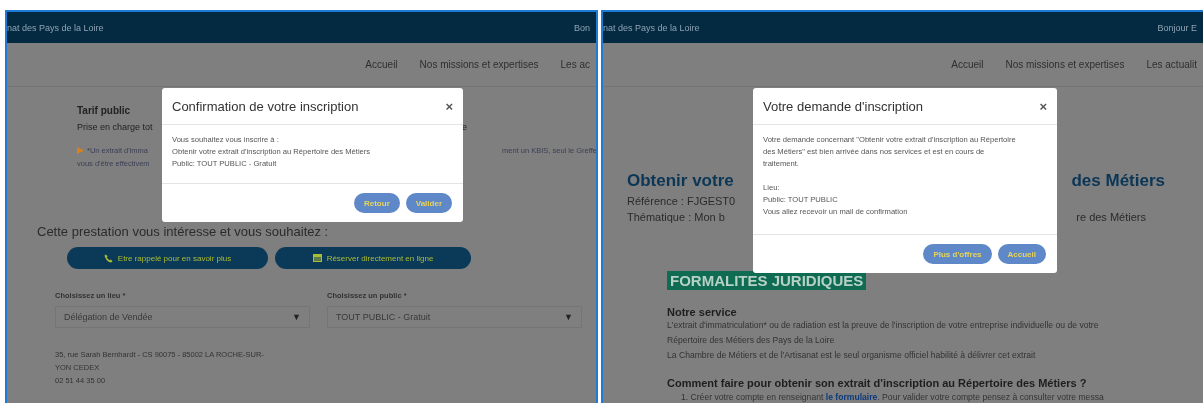 This screenshot has width=1203, height=413. I want to click on greeting-text: Bonjour E, so click(1177, 27).